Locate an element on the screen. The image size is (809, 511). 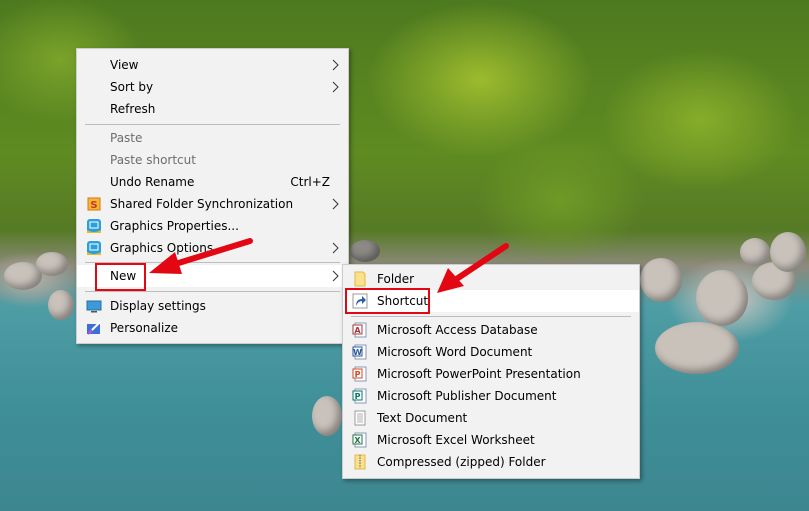
personalize-icon is located at coordinates (94, 328).